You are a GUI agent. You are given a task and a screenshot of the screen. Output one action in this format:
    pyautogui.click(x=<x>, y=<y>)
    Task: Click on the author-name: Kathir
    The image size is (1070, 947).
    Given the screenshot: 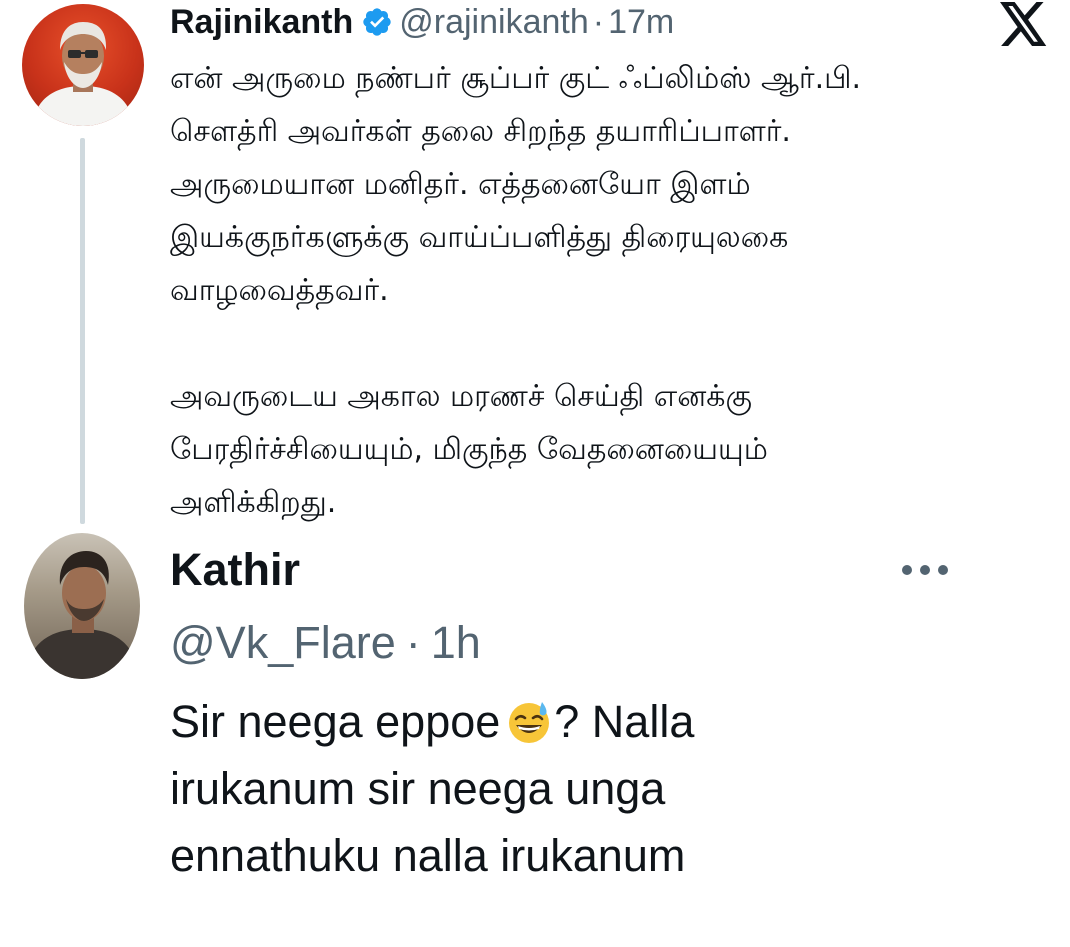 What is the action you would take?
    pyautogui.click(x=235, y=570)
    